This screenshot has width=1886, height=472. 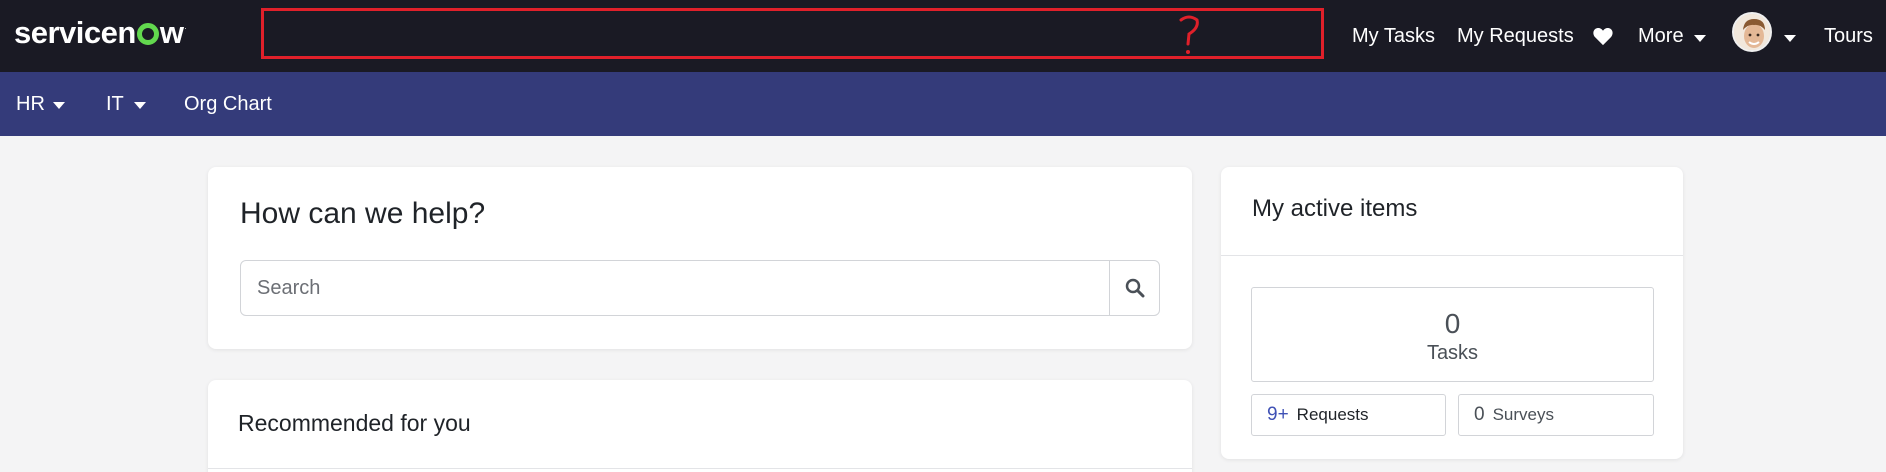 I want to click on logo-text-end: w, so click(x=171, y=32).